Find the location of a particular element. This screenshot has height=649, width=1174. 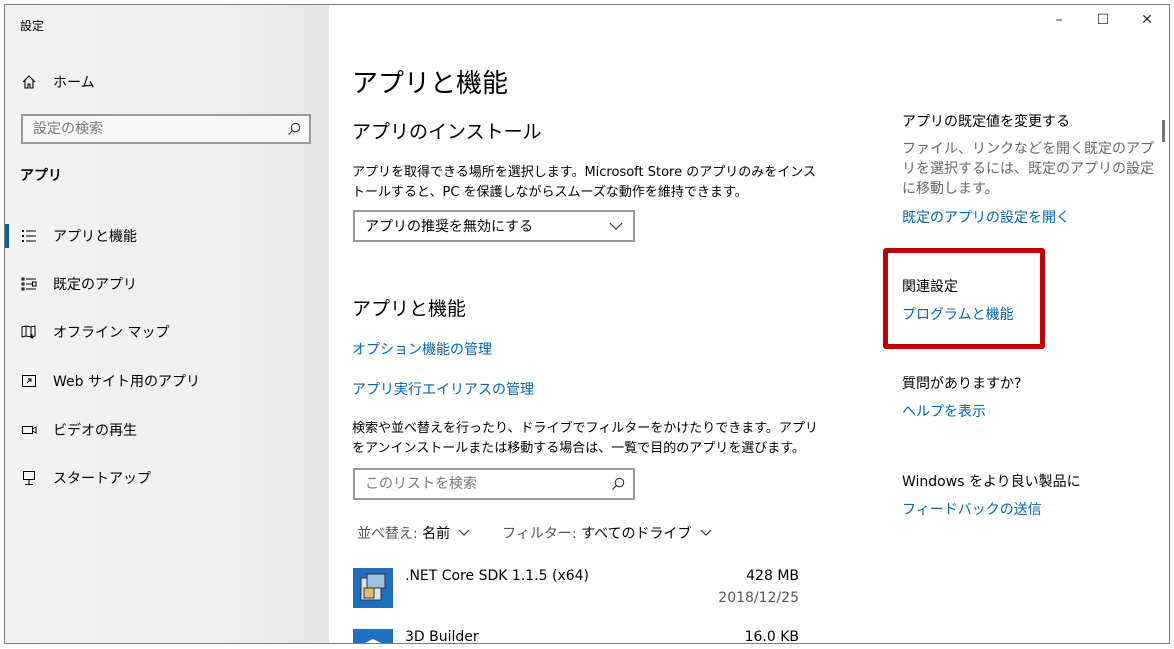

startup-icon is located at coordinates (29, 478).